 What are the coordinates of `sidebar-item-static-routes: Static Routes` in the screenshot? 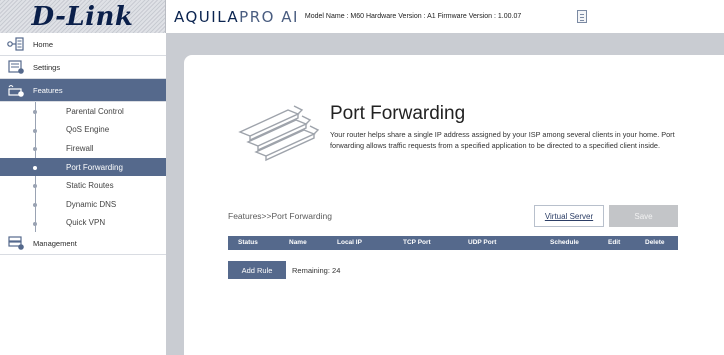 It's located at (83, 185).